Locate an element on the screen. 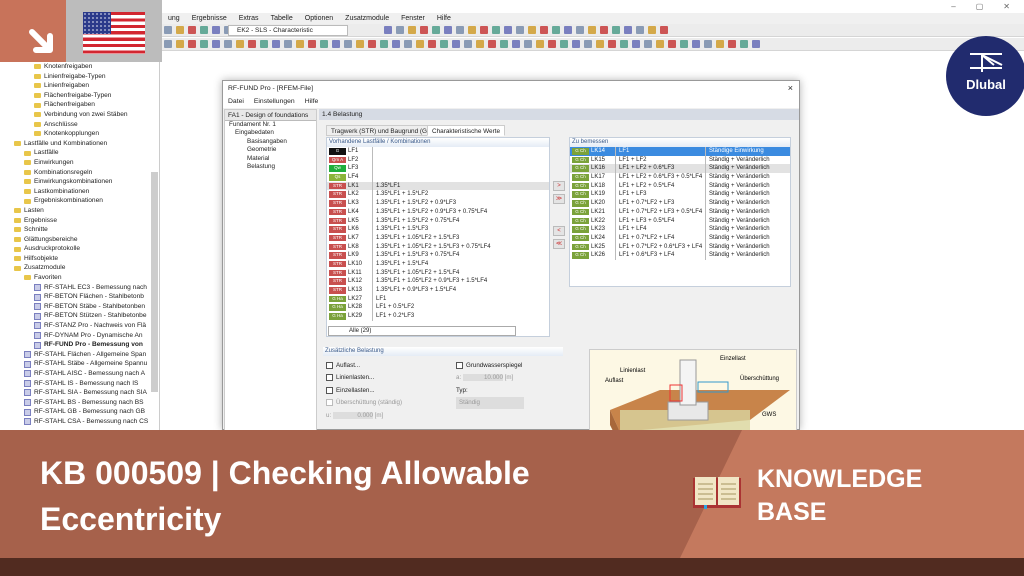 The height and width of the screenshot is (576, 1024). table-row: G Ha LK27 LF1 is located at coordinates (438, 299).